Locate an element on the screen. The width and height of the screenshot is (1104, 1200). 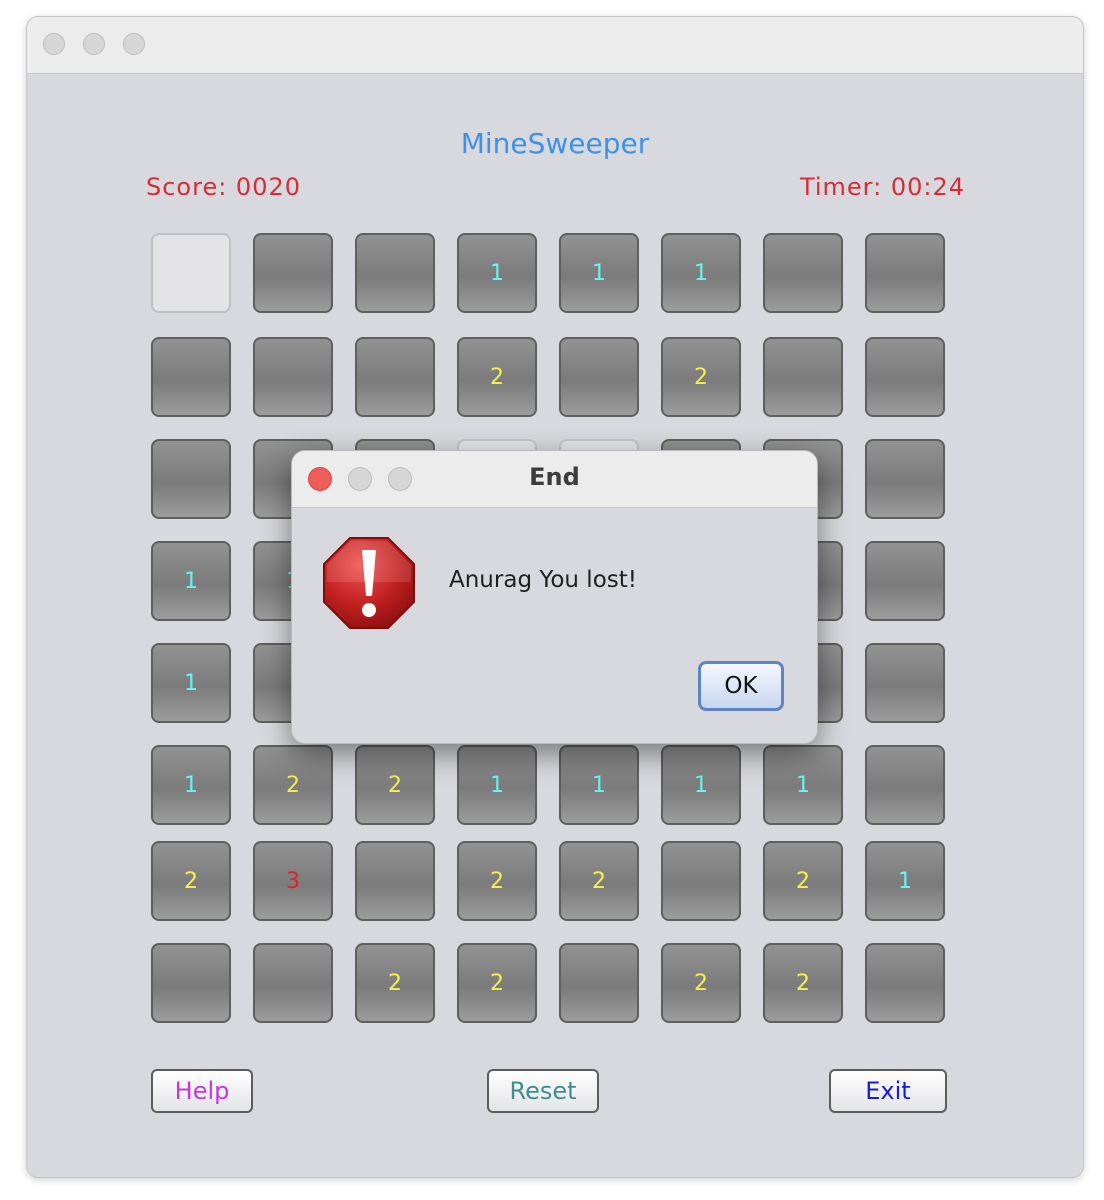
exit-button-label: Exit is located at coordinates (888, 1091).